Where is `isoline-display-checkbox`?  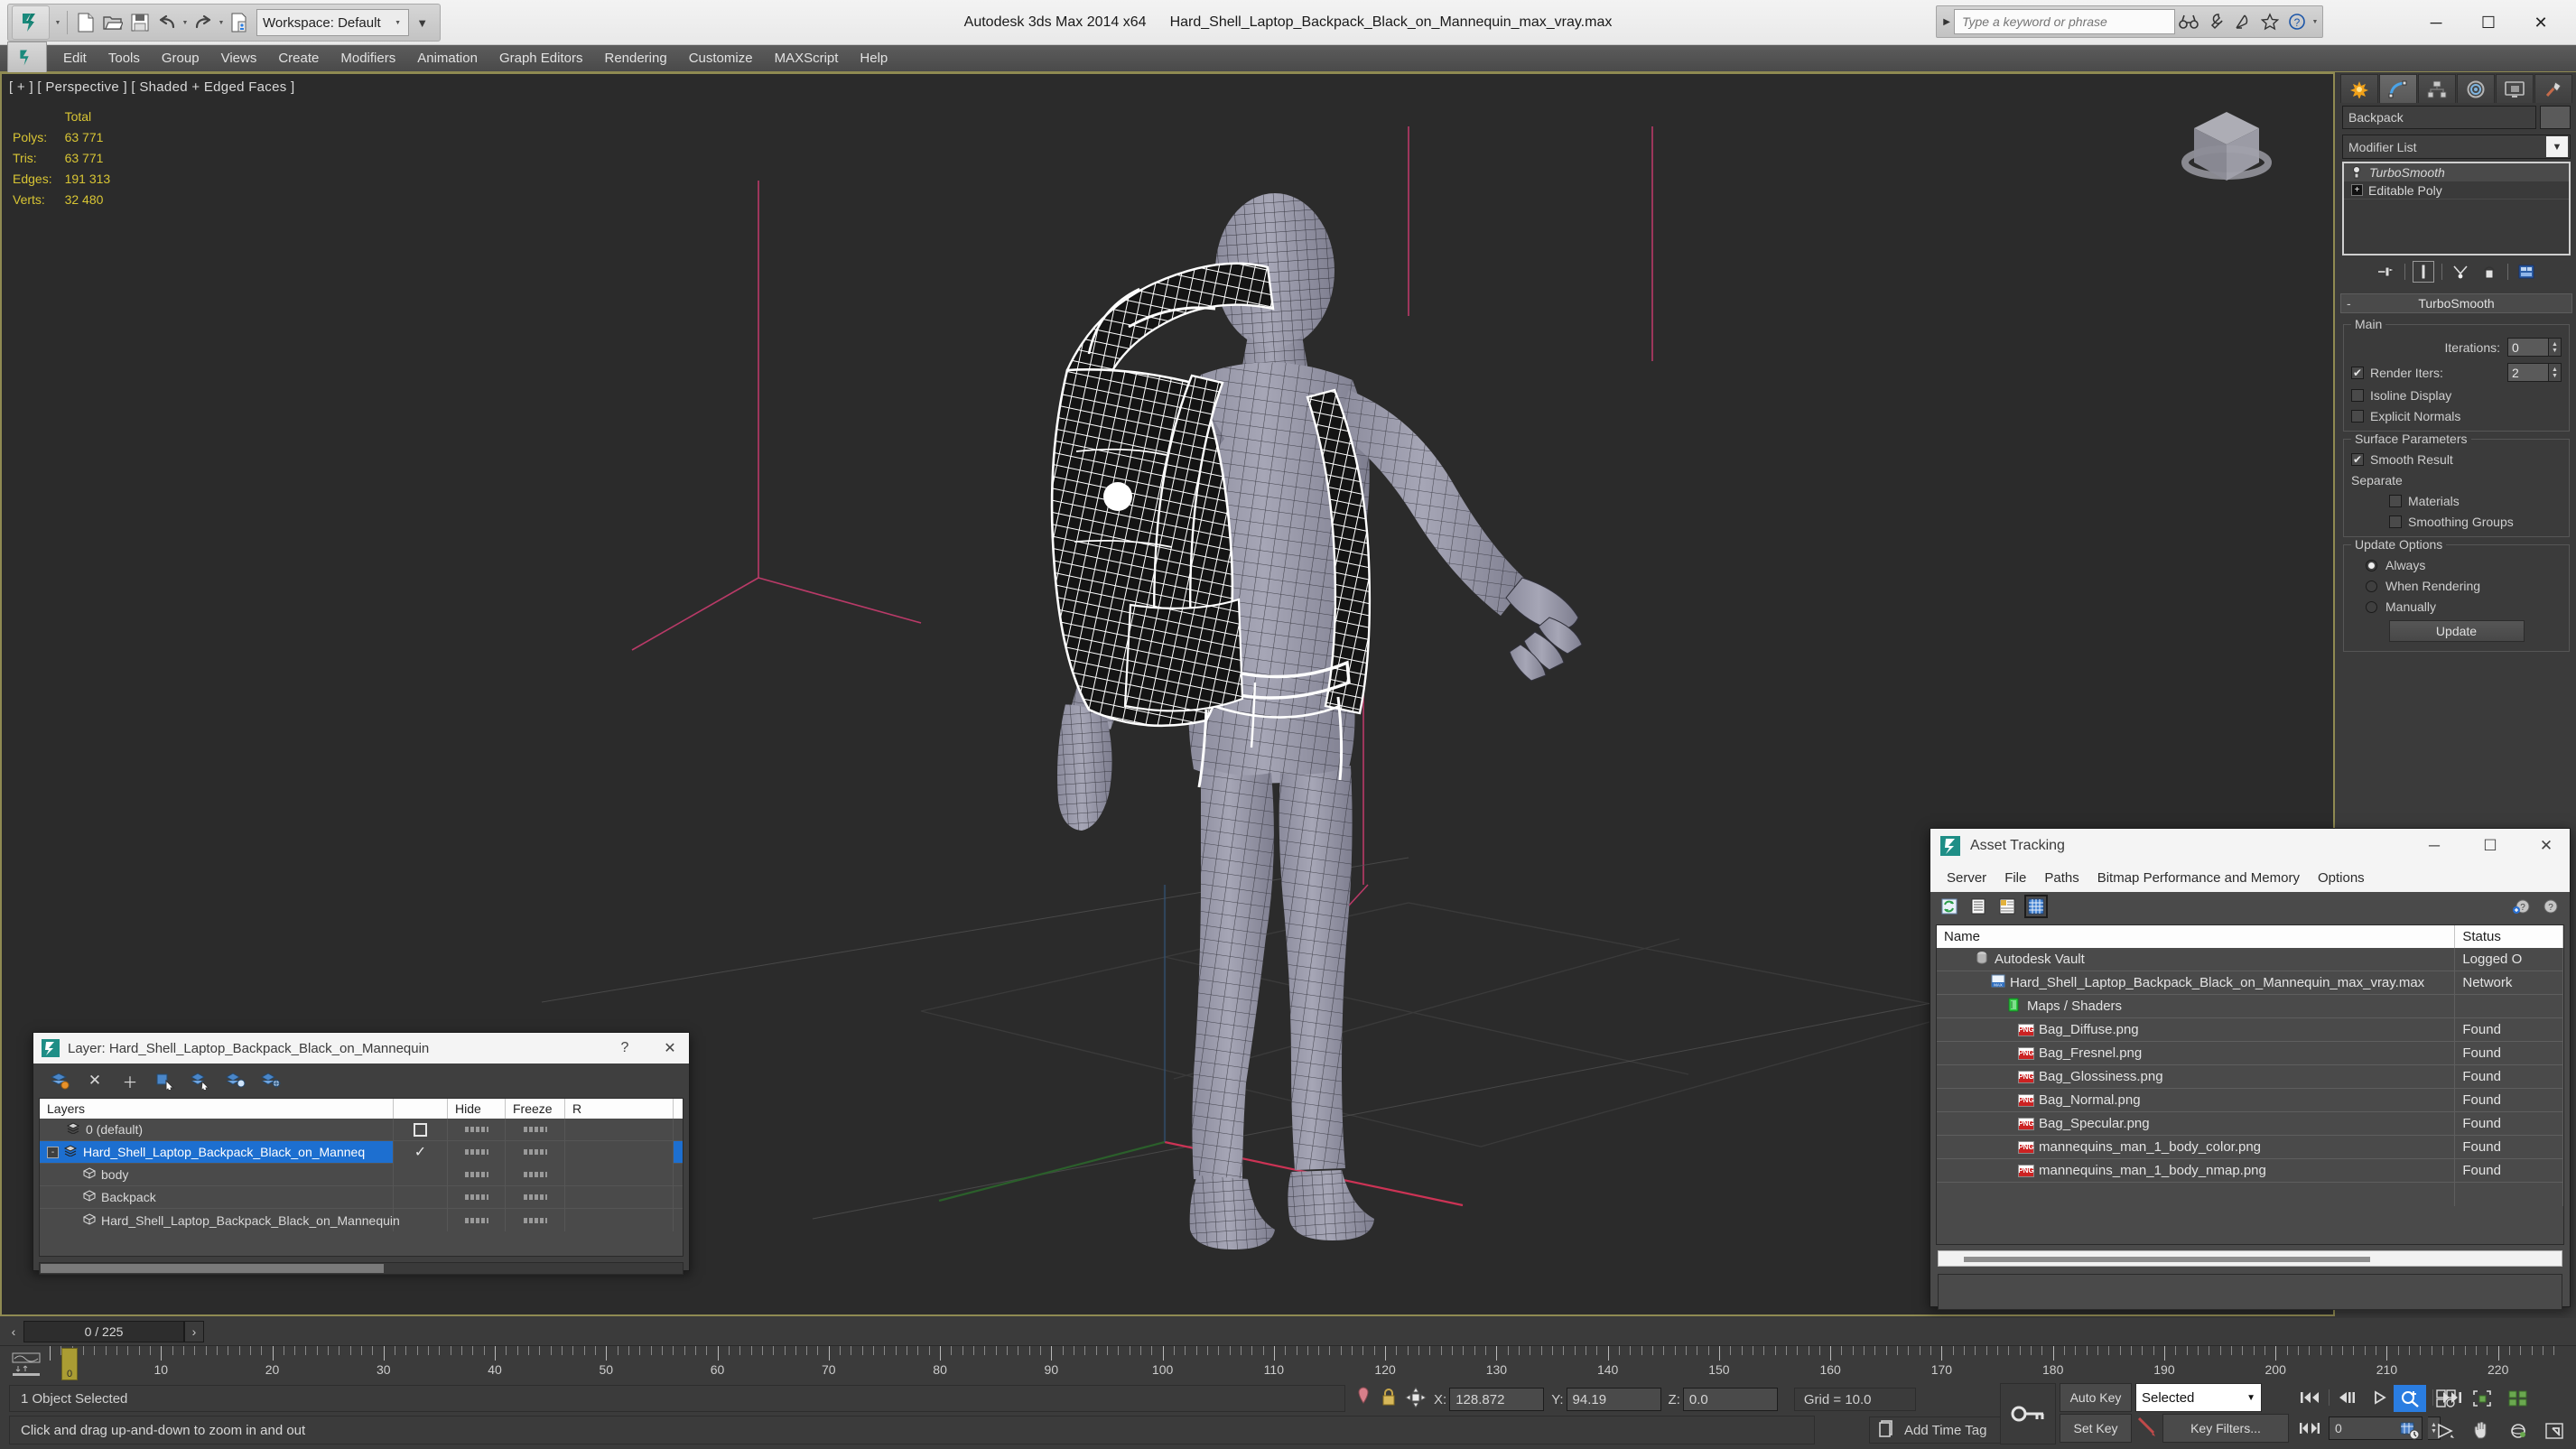 isoline-display-checkbox is located at coordinates (2357, 395).